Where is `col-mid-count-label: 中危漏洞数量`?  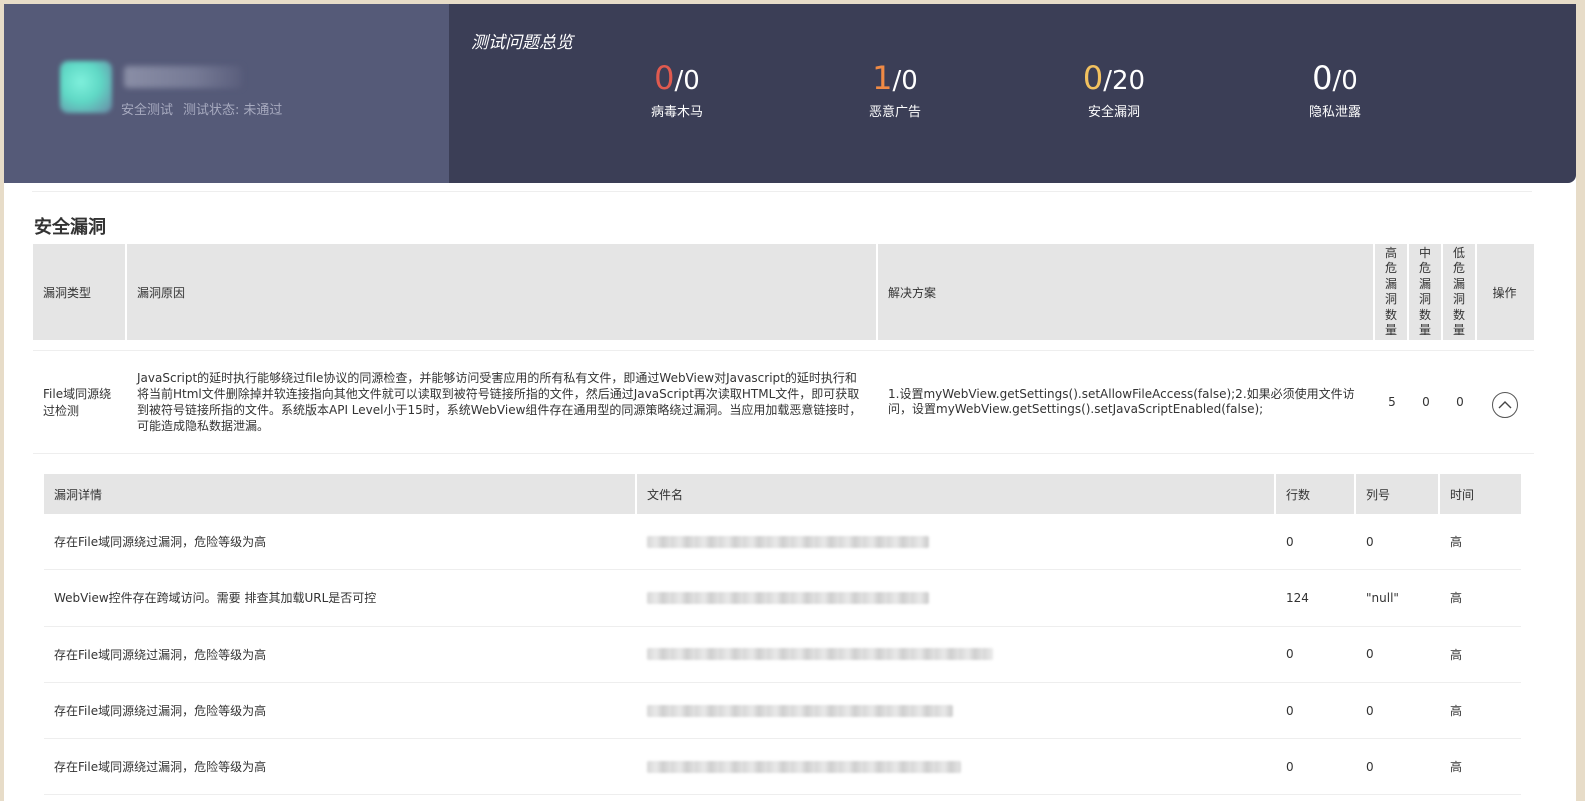
col-mid-count-label: 中危漏洞数量 is located at coordinates (1424, 291).